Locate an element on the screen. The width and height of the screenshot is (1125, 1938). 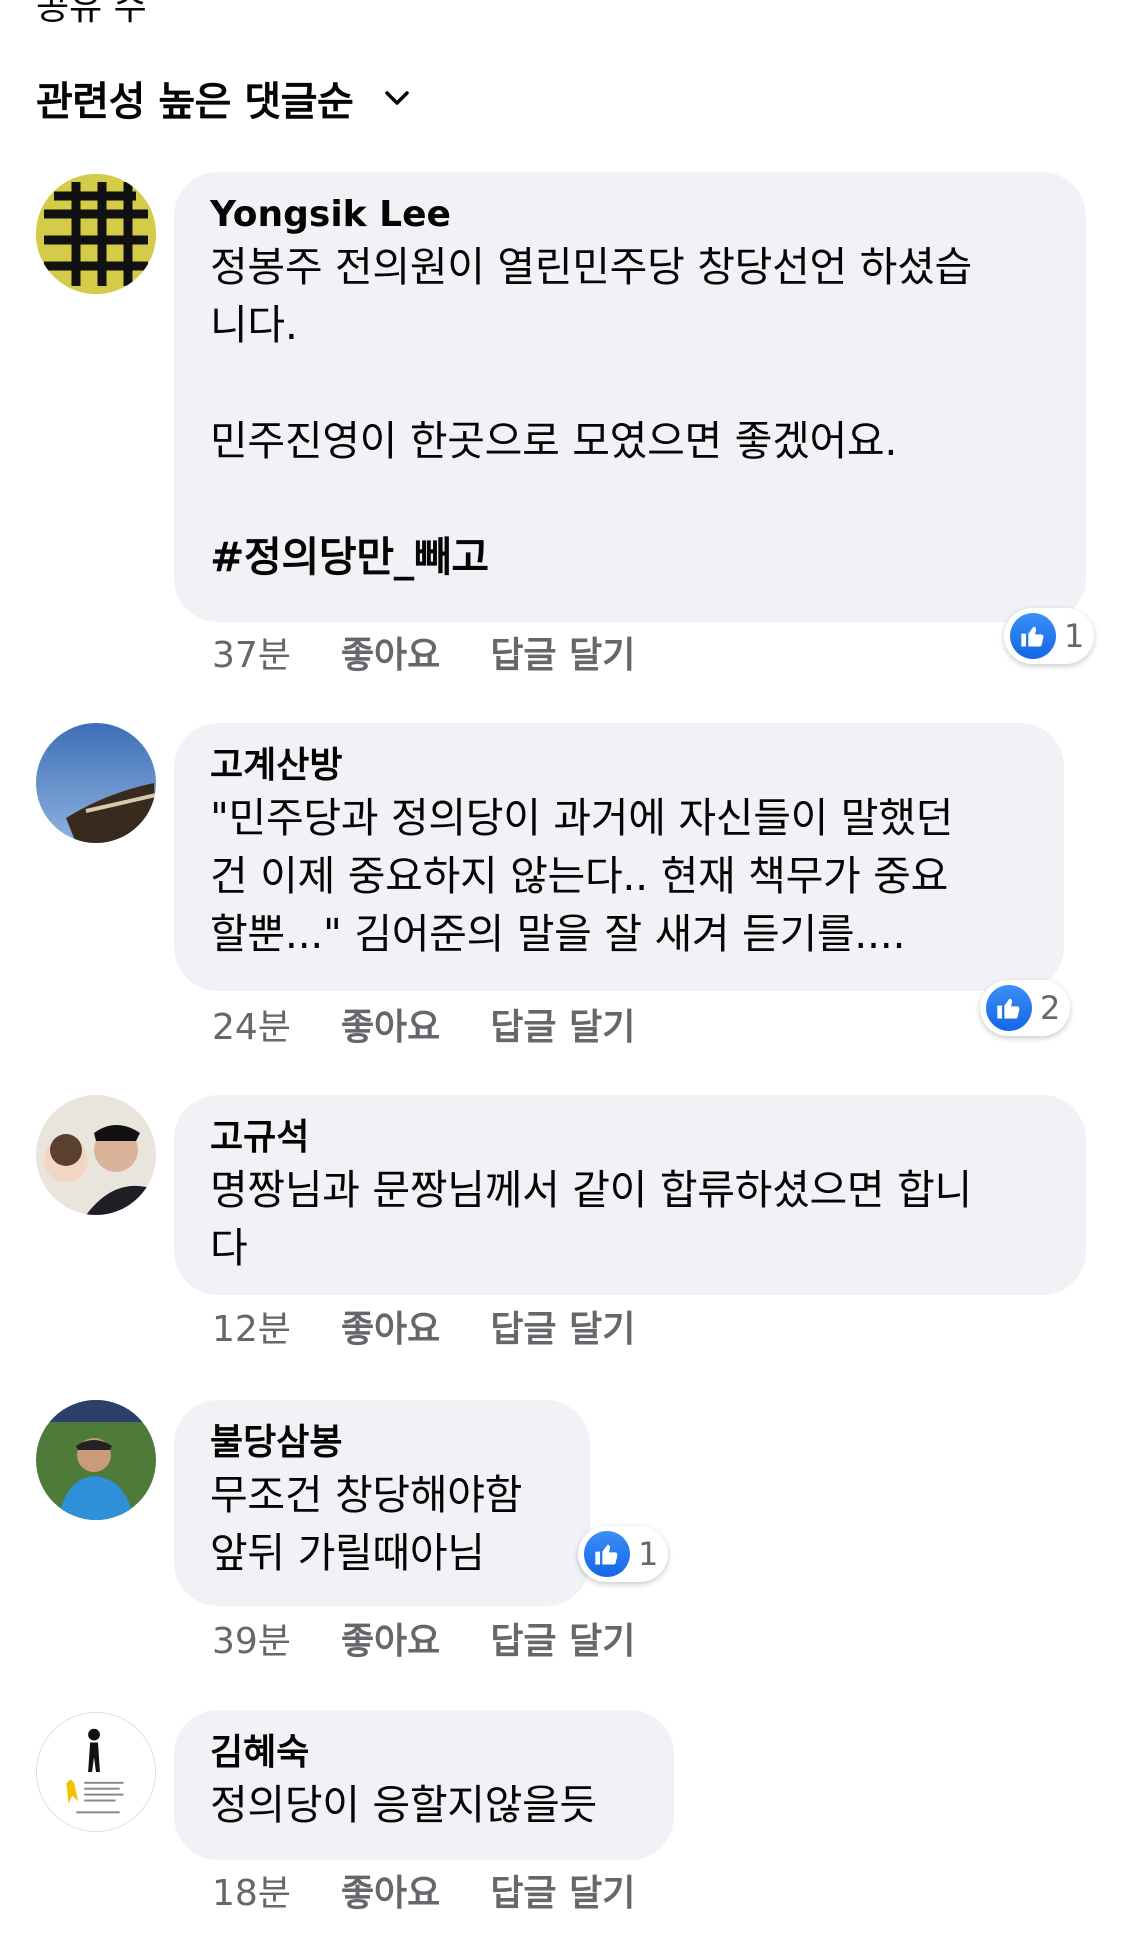
chevron-down-icon is located at coordinates (397, 98).